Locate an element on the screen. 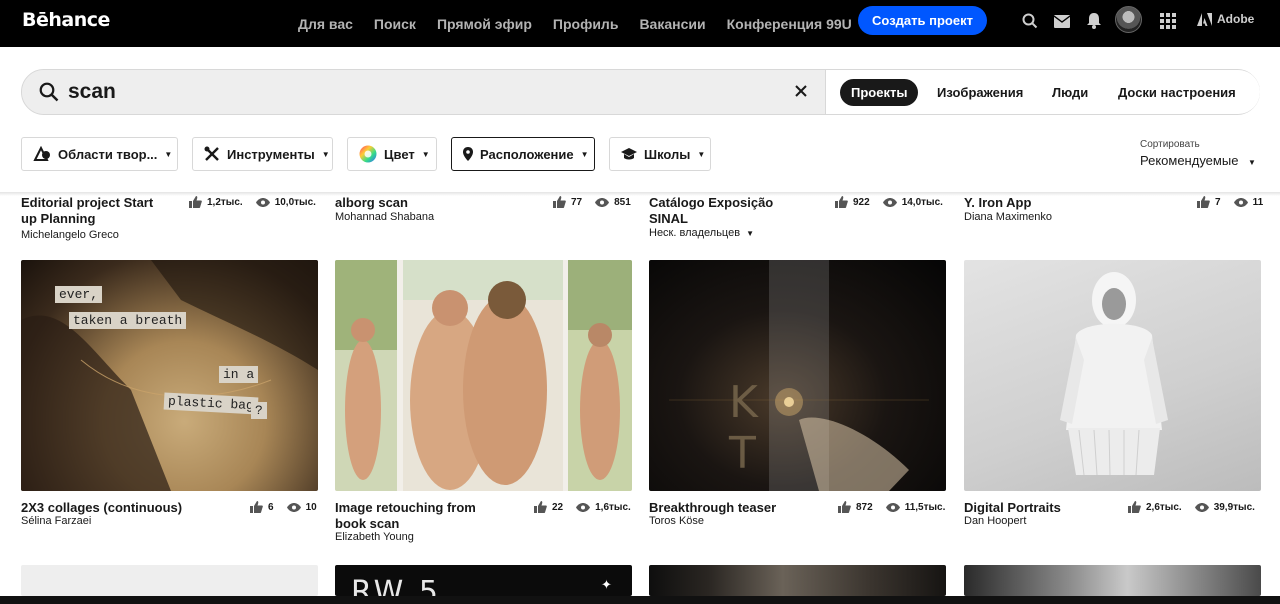  filter-location-label: Расположение is located at coordinates (527, 154).